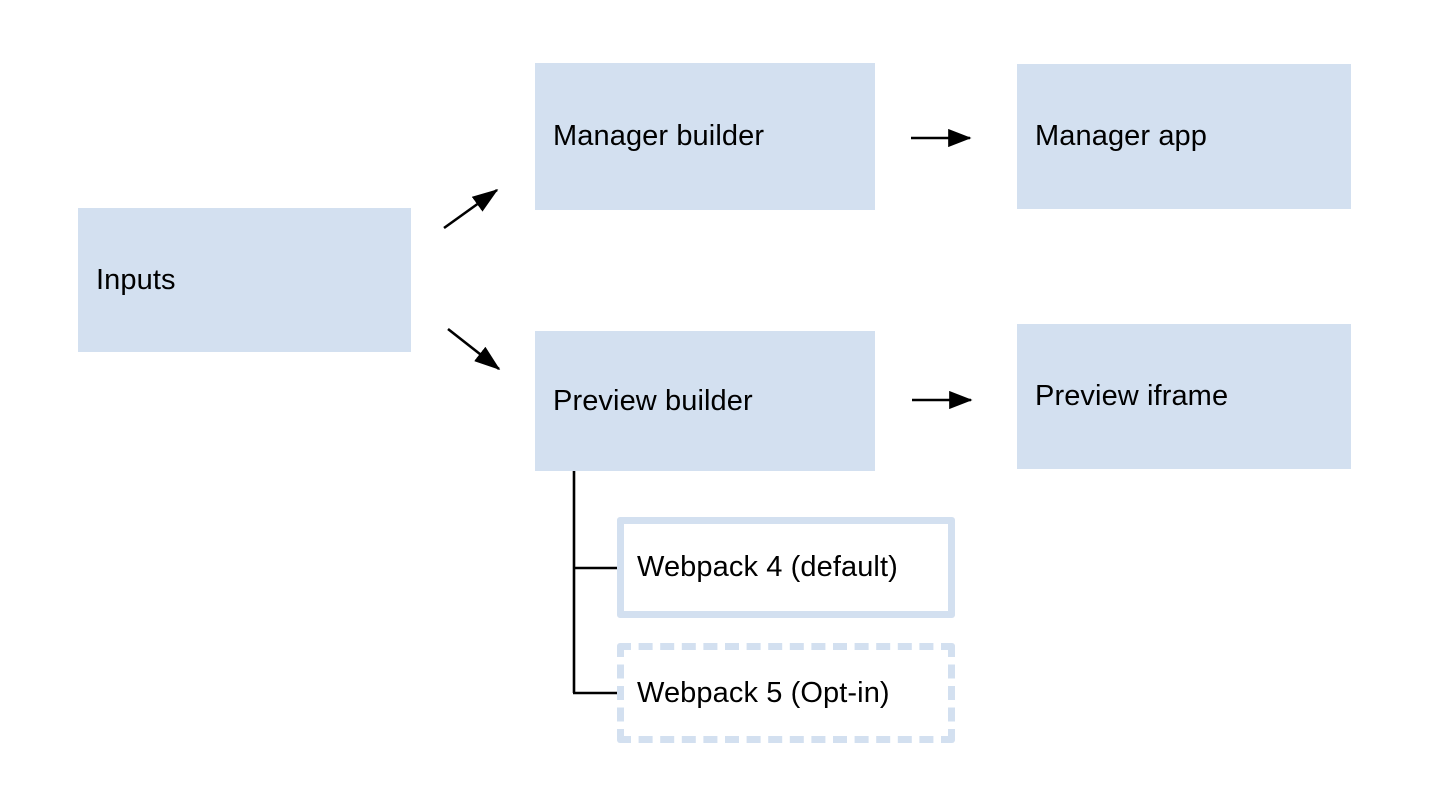 The height and width of the screenshot is (812, 1436). I want to click on edge-inputs-to-manager-builder, so click(471, 209).